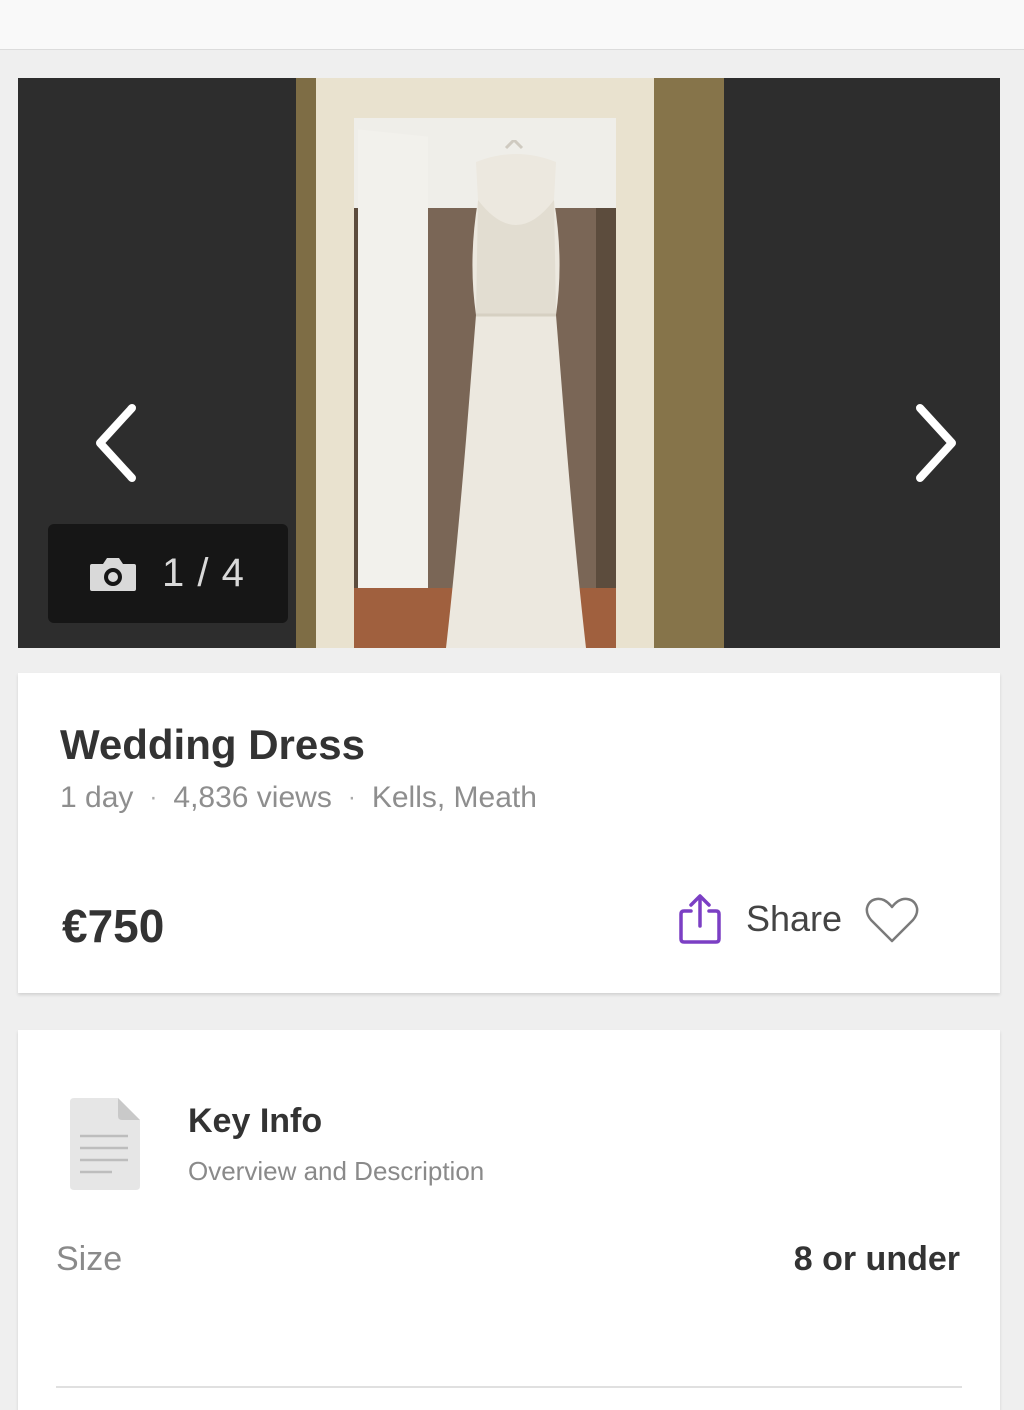  What do you see at coordinates (336, 1171) in the screenshot?
I see `key-info-subtitle: Overview and Description` at bounding box center [336, 1171].